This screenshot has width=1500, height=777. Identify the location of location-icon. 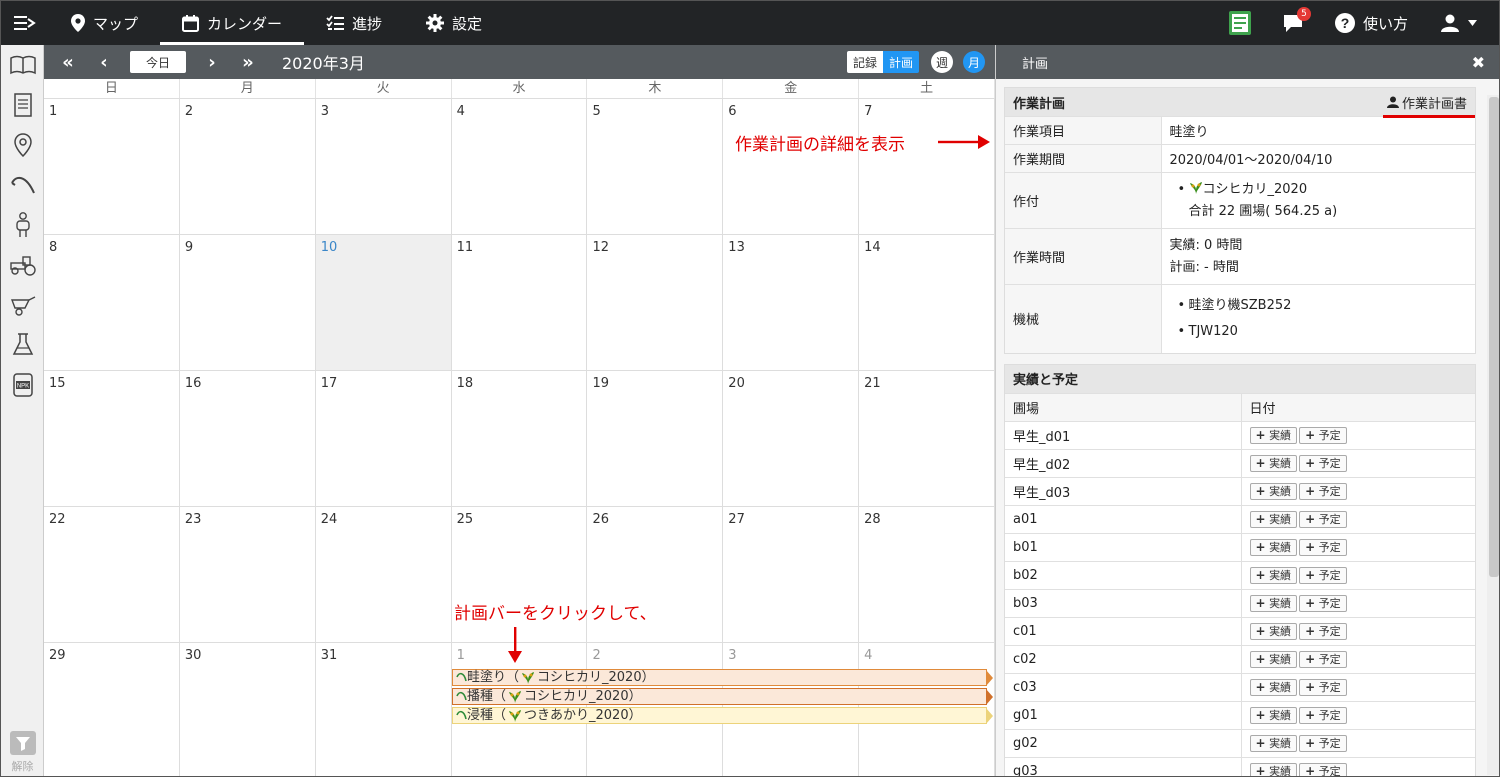
(22, 145).